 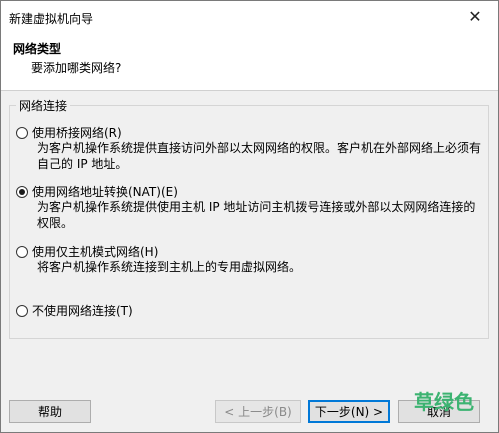 I want to click on option-label: 使用仅主机模式网络(H), so click(x=95, y=252).